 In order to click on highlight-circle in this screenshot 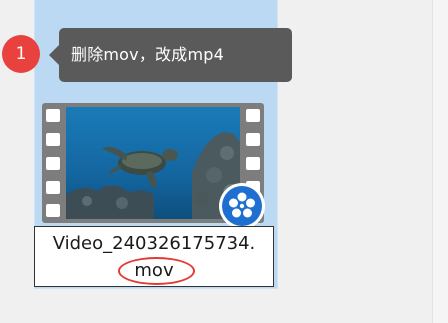, I will do `click(157, 271)`.